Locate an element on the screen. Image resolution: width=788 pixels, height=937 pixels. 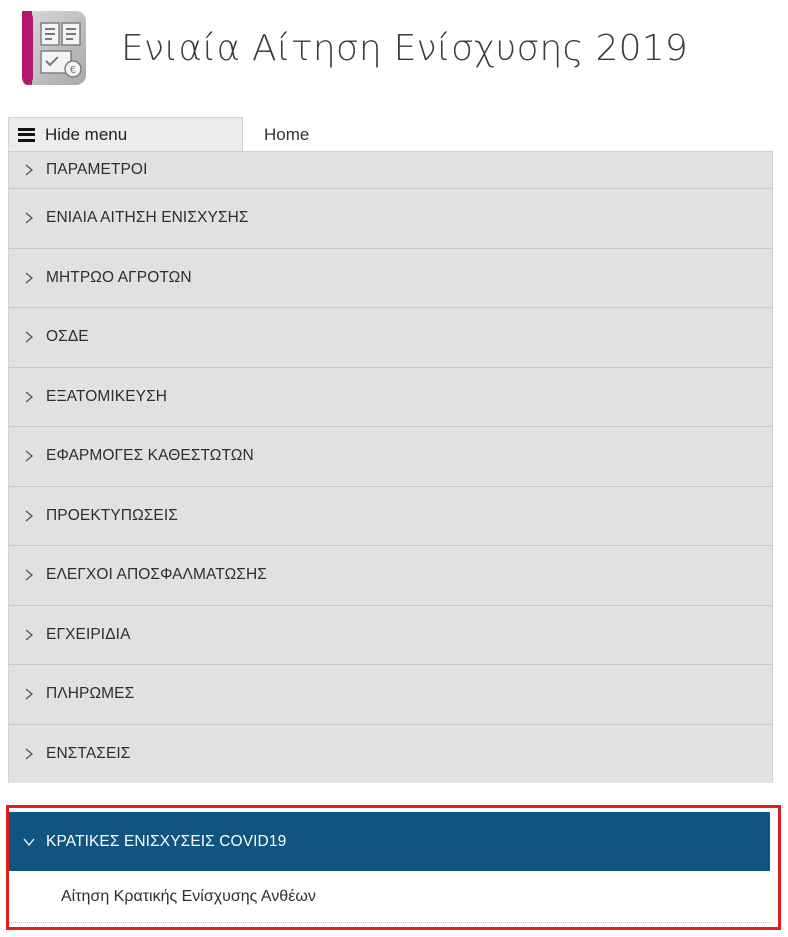
top-tabs: Hide menu Home is located at coordinates (390, 134).